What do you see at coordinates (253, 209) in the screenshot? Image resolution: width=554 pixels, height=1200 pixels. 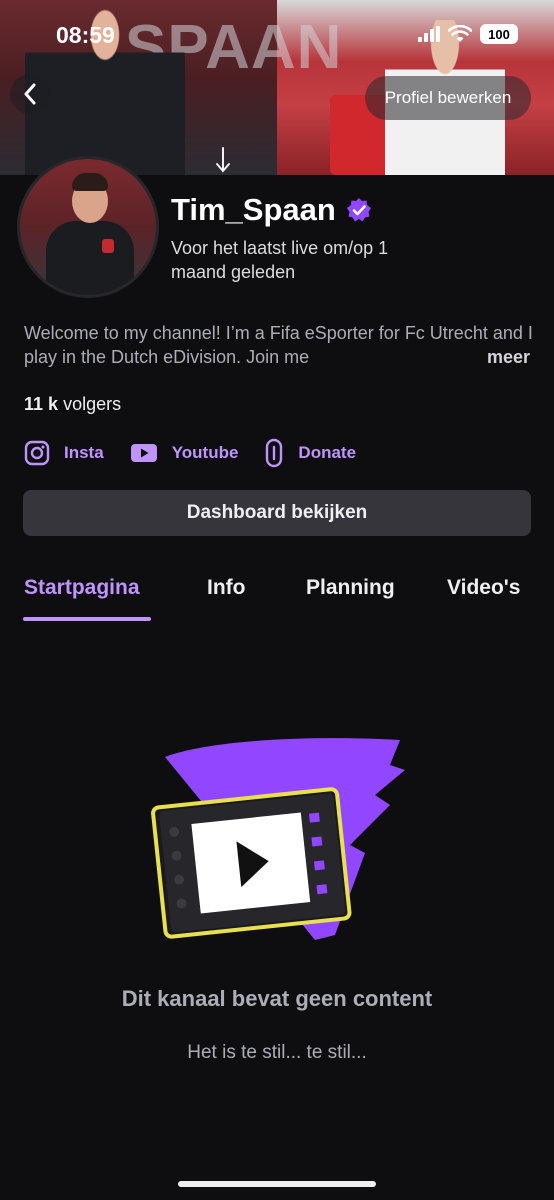 I see `username-text: Tim_Spaan` at bounding box center [253, 209].